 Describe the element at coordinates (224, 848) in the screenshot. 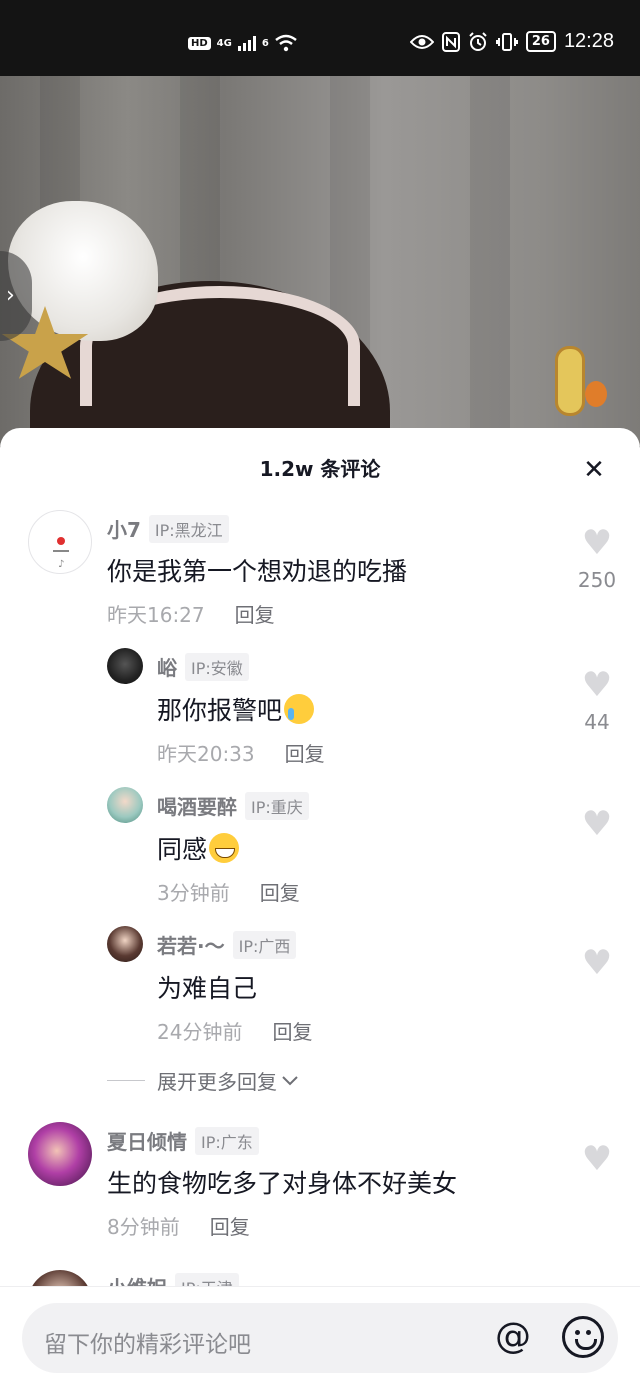

I see `grinning-emoji-icon` at that location.